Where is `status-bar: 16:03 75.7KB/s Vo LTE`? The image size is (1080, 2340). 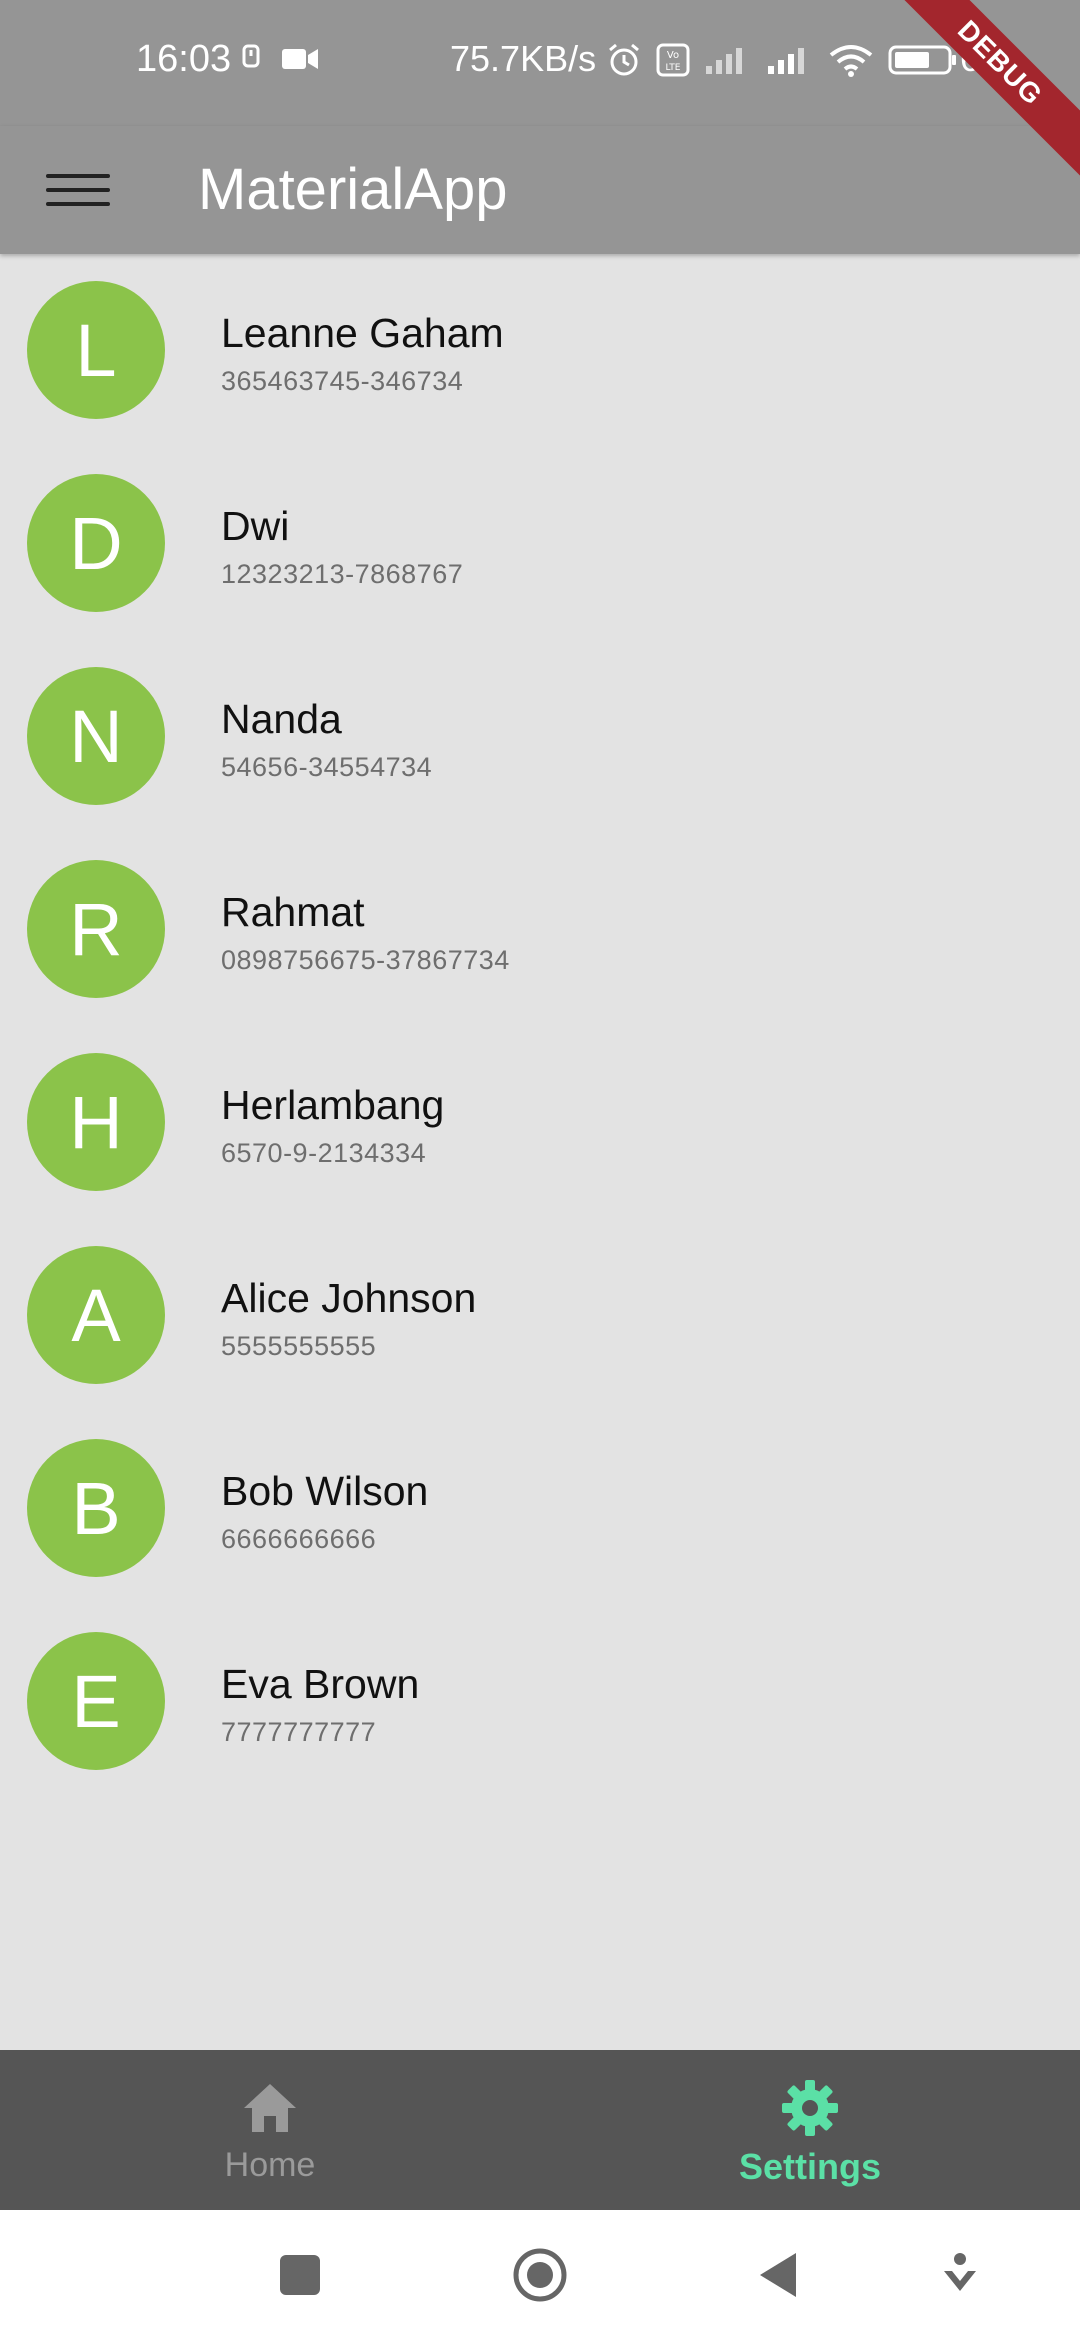
status-bar: 16:03 75.7KB/s Vo LTE is located at coordinates (540, 63).